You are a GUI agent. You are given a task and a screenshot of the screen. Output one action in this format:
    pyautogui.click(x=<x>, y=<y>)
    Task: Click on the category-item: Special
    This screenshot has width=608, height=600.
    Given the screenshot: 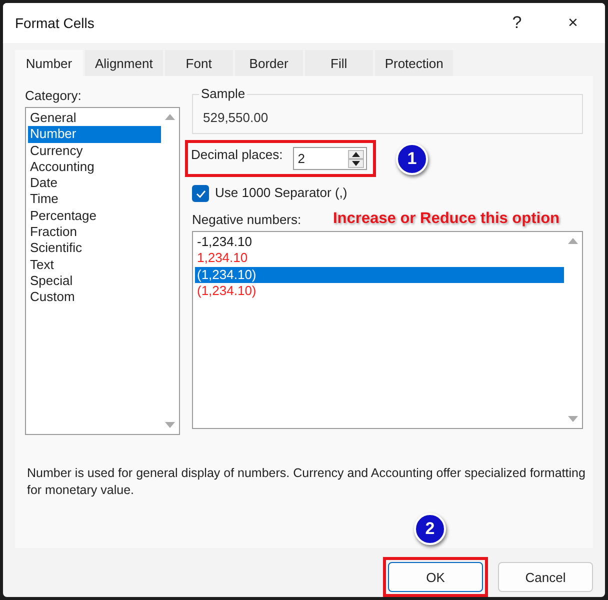 What is the action you would take?
    pyautogui.click(x=94, y=281)
    